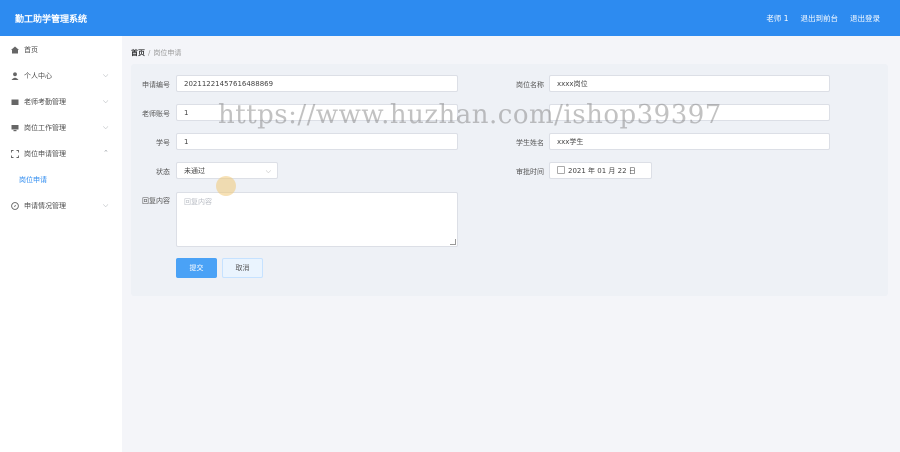  What do you see at coordinates (14, 102) in the screenshot?
I see `folder-icon` at bounding box center [14, 102].